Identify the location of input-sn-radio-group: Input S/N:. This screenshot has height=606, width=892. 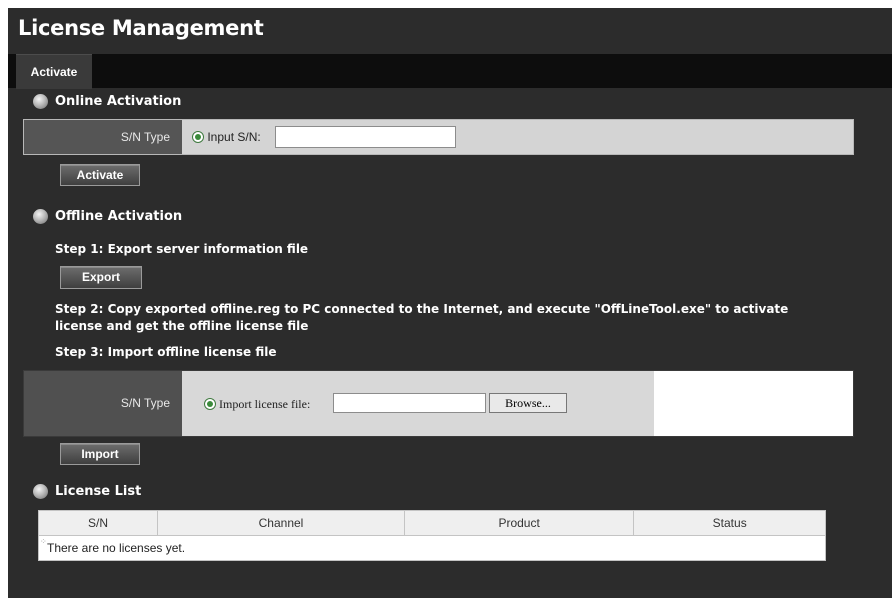
(226, 136).